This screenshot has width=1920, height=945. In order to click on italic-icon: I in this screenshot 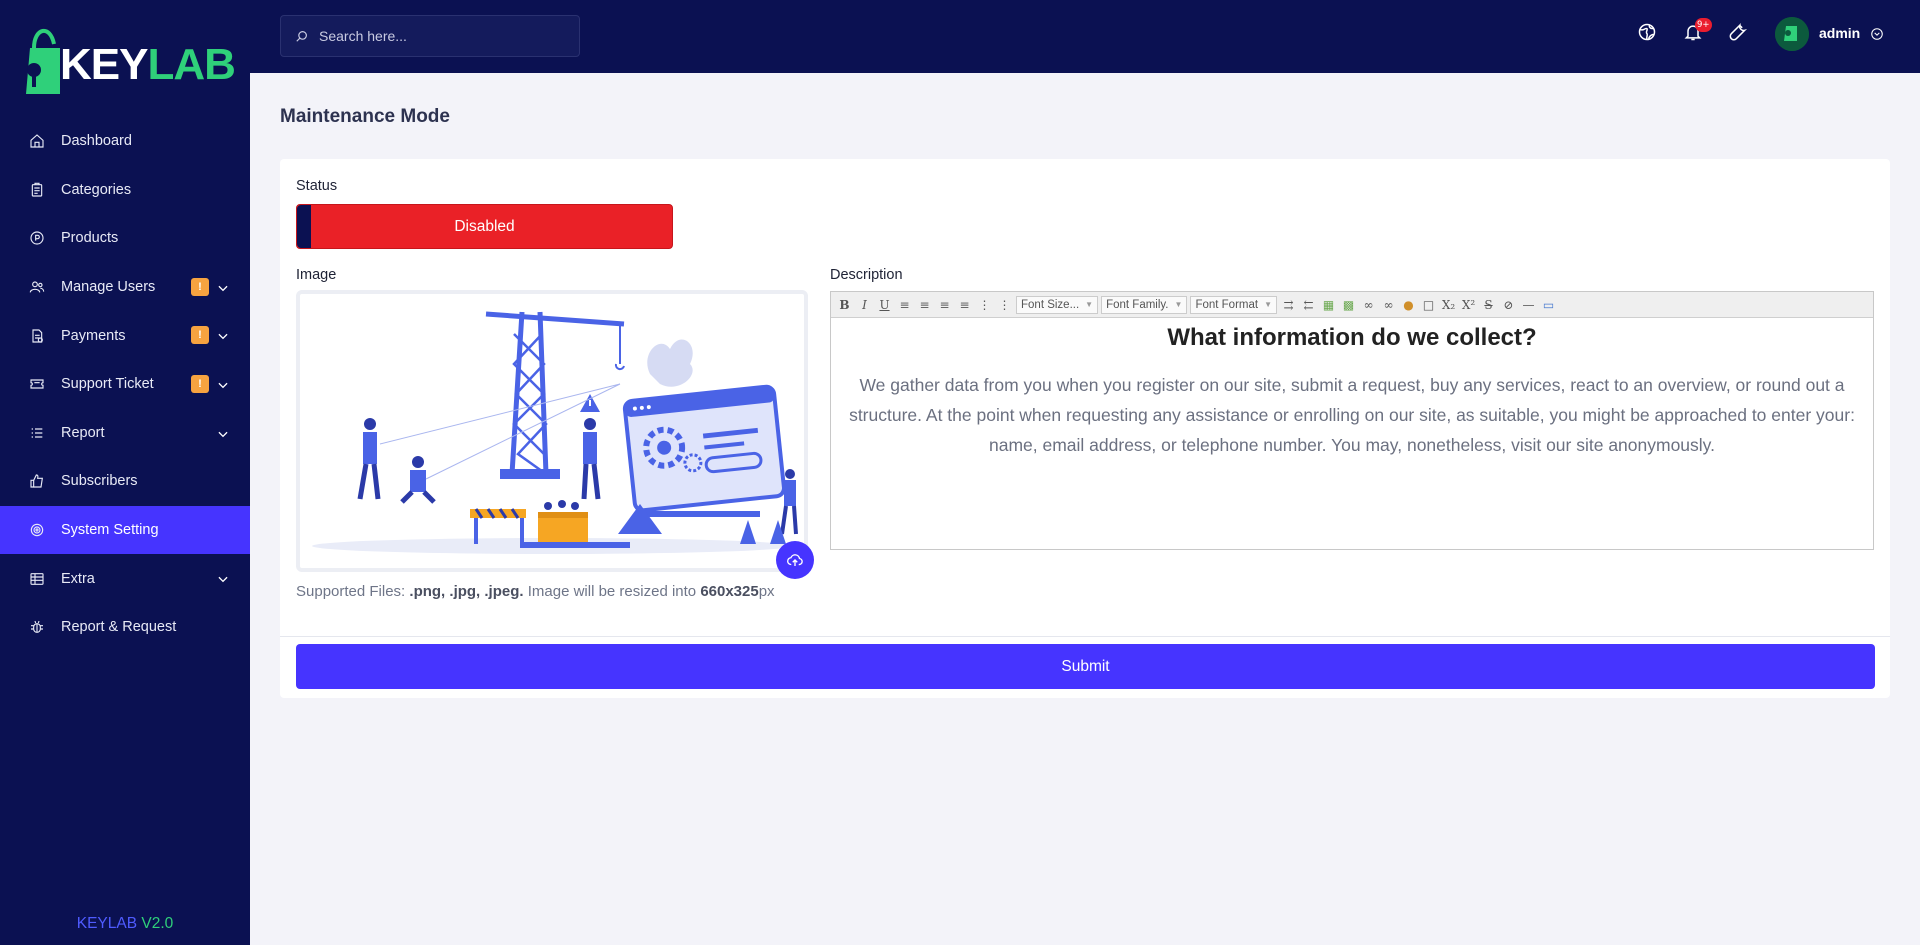, I will do `click(864, 304)`.